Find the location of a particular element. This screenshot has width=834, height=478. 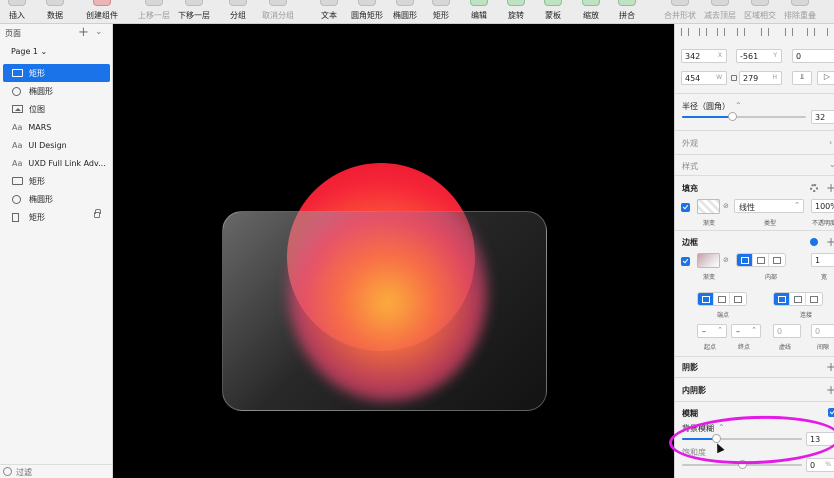

add-inner-shadow-icon: + is located at coordinates (830, 390).